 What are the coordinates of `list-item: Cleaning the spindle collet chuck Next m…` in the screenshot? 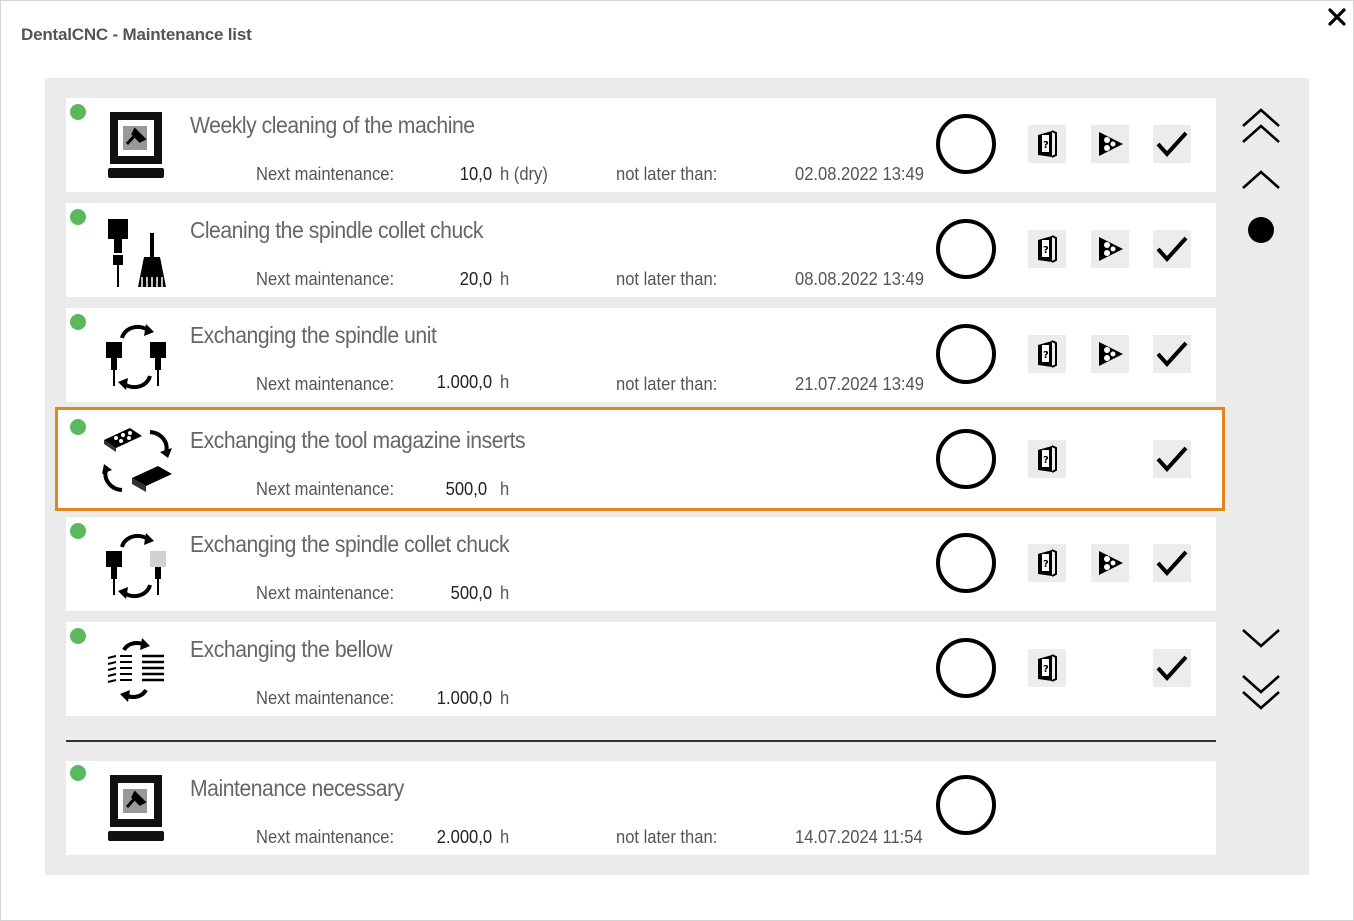 It's located at (641, 250).